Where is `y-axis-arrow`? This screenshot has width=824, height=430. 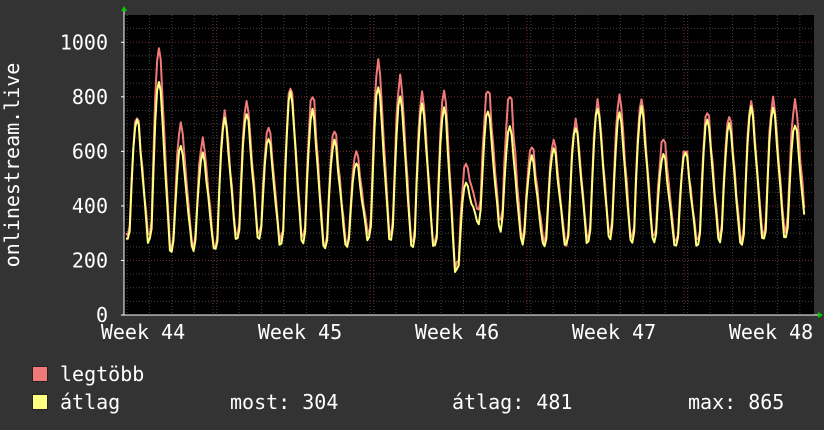 y-axis-arrow is located at coordinates (124, 8).